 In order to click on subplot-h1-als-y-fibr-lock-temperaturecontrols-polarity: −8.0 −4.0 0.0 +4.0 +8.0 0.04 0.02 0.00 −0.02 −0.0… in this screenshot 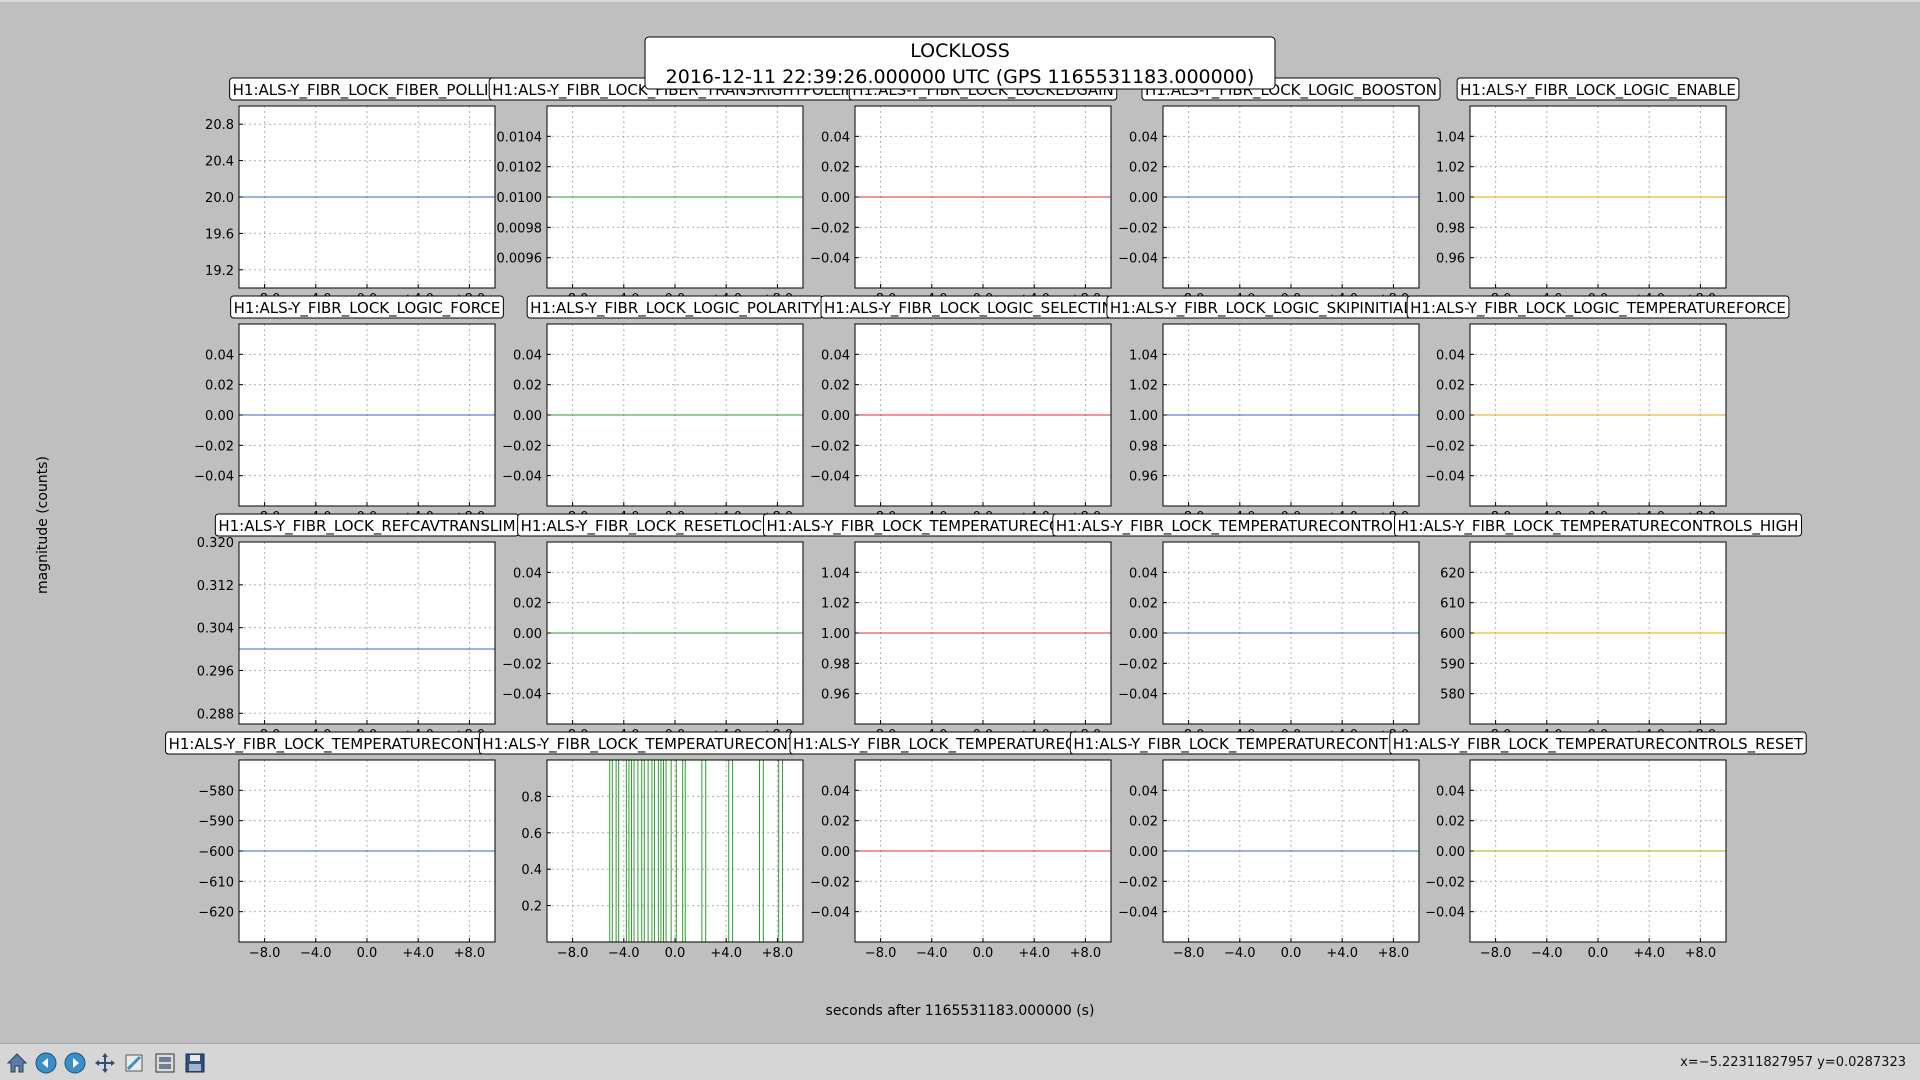, I will do `click(1269, 860)`.